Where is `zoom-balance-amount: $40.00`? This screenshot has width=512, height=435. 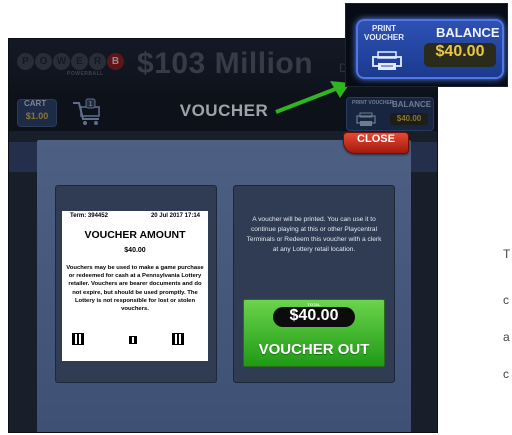 zoom-balance-amount: $40.00 is located at coordinates (460, 55).